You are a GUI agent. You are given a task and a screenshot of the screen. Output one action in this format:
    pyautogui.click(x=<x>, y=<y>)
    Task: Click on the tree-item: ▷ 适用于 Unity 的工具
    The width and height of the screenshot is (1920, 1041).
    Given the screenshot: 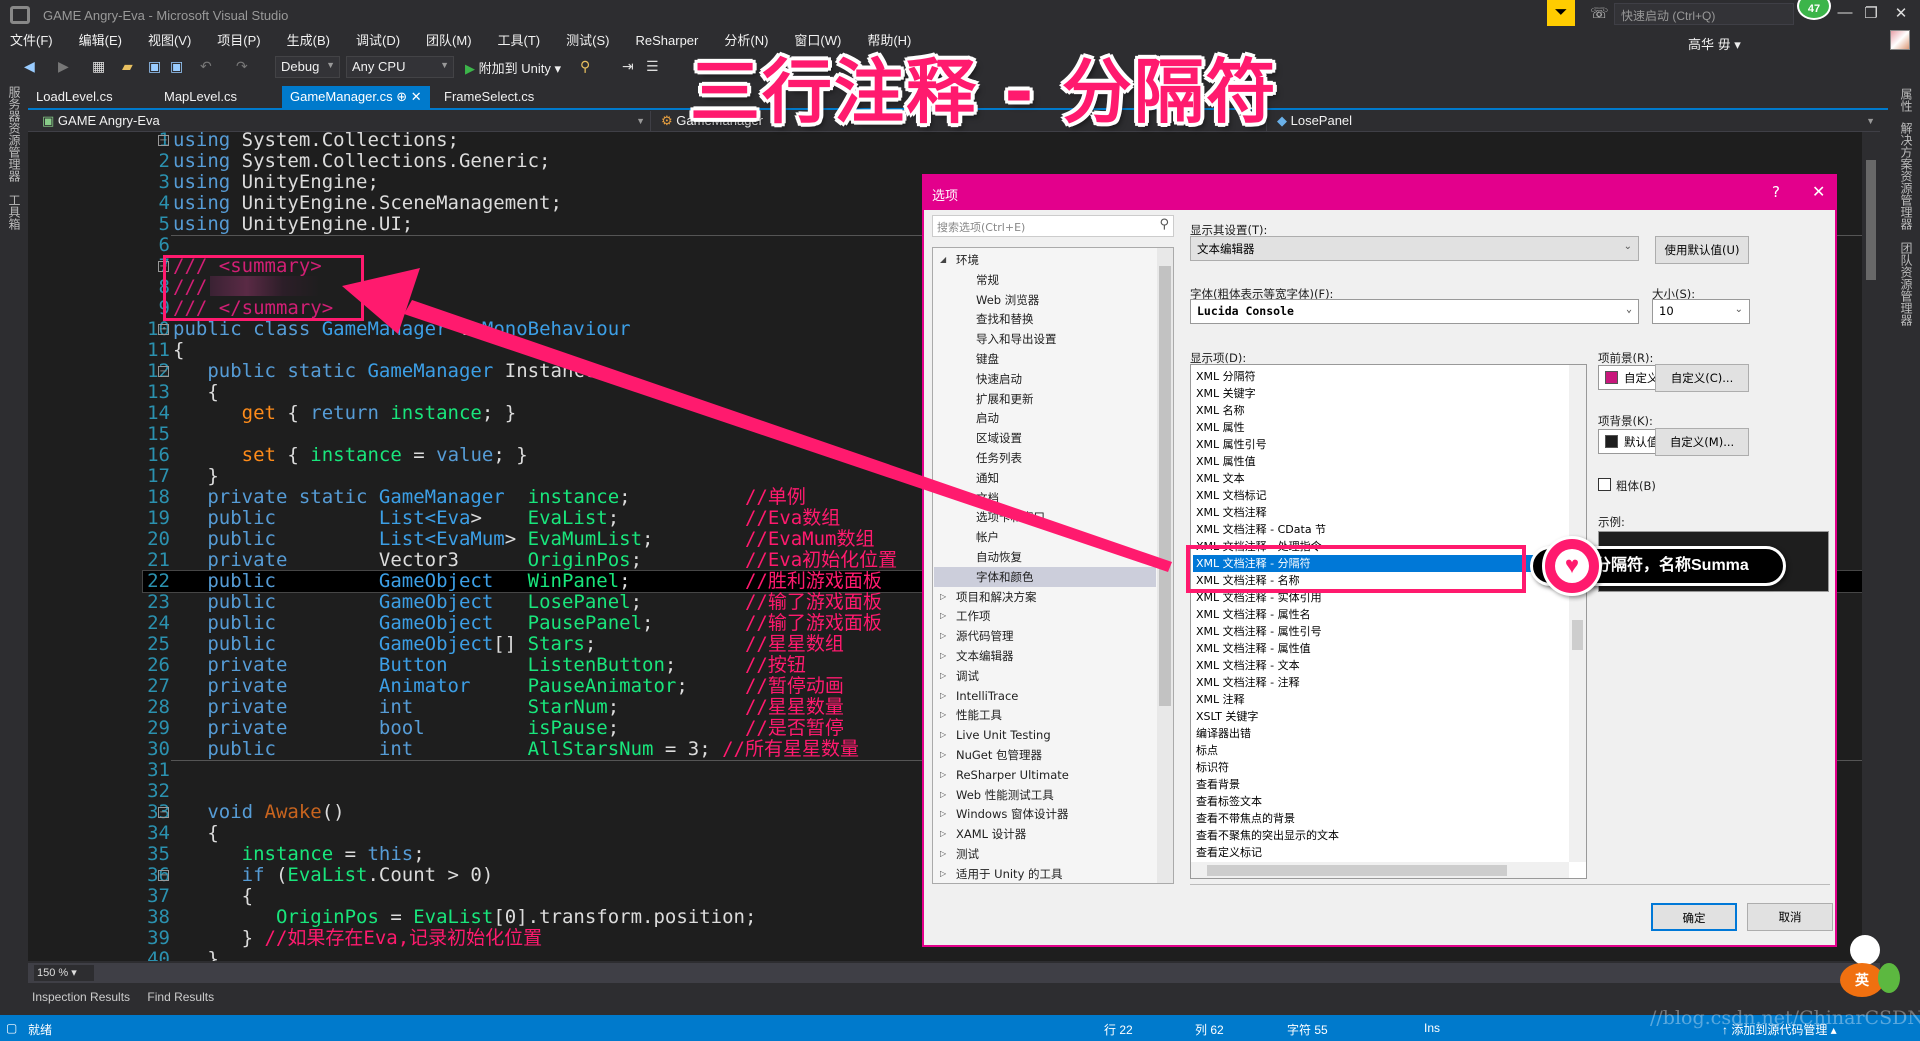 What is the action you would take?
    pyautogui.click(x=1045, y=873)
    